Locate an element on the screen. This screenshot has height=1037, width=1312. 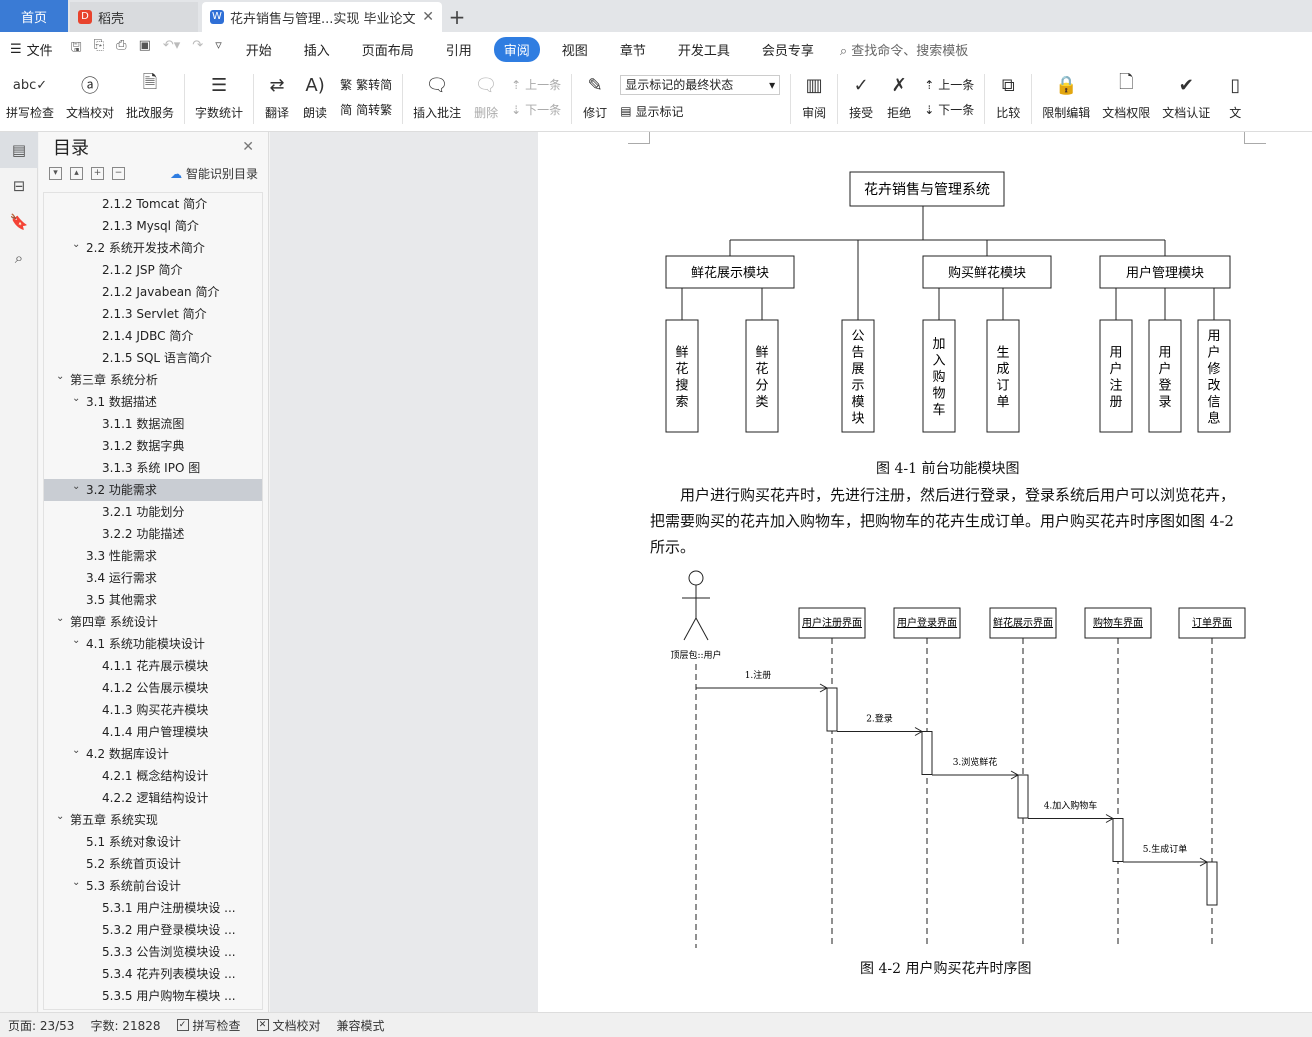
status-doc-proof: ✕ 文档校对 is located at coordinates (288, 1025).